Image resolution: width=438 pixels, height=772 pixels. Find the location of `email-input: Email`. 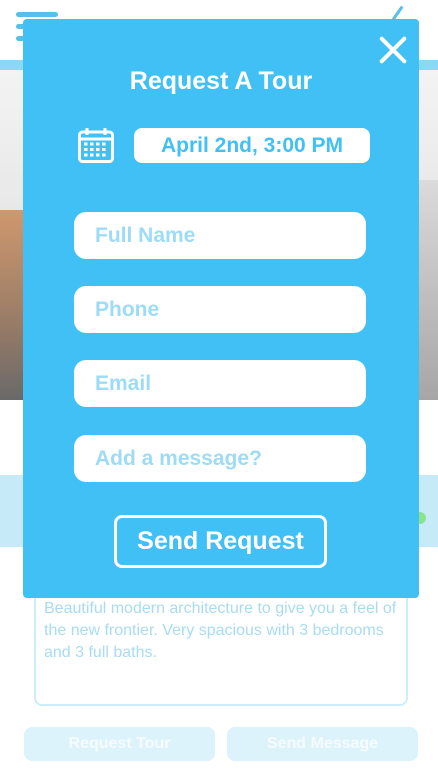

email-input: Email is located at coordinates (220, 383).